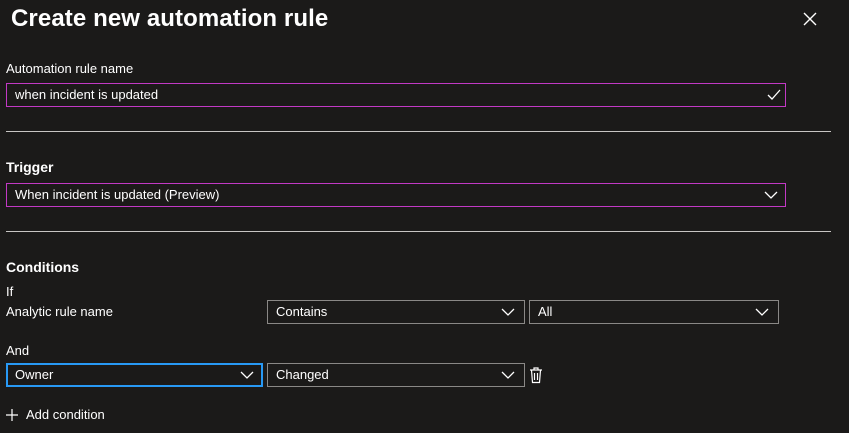 The image size is (849, 433). Describe the element at coordinates (396, 312) in the screenshot. I see `operator-dropdown: Contains` at that location.